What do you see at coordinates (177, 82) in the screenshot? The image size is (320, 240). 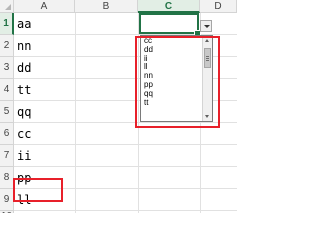 I see `highlight-box-dropdown` at bounding box center [177, 82].